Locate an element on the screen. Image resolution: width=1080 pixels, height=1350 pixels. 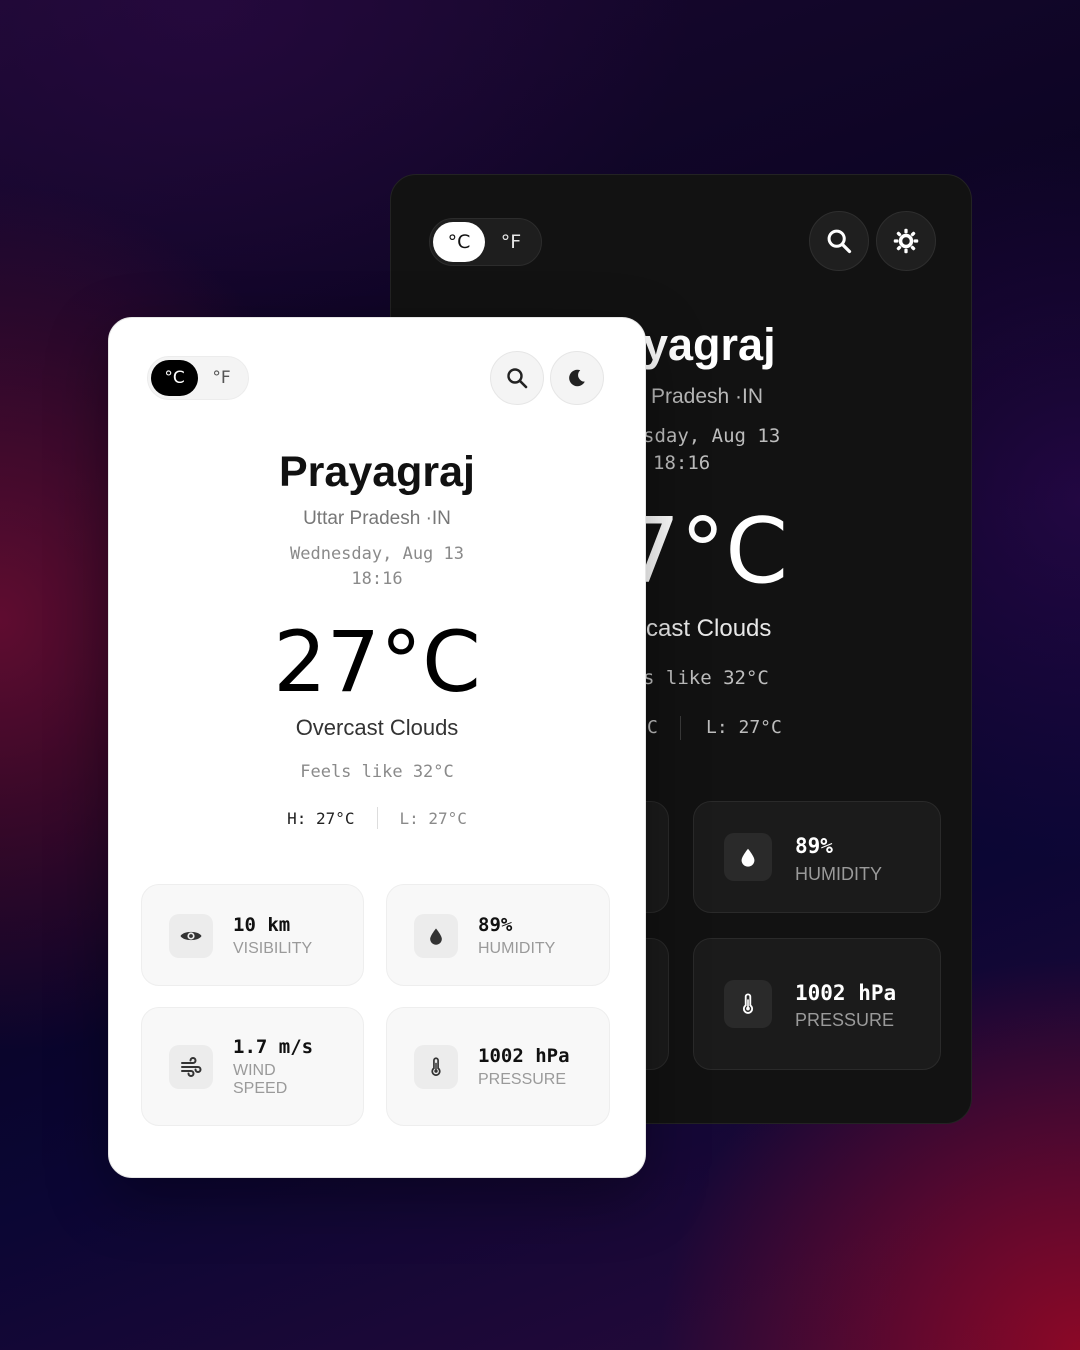
feels-like: Feels like 32°C is located at coordinates (377, 772).